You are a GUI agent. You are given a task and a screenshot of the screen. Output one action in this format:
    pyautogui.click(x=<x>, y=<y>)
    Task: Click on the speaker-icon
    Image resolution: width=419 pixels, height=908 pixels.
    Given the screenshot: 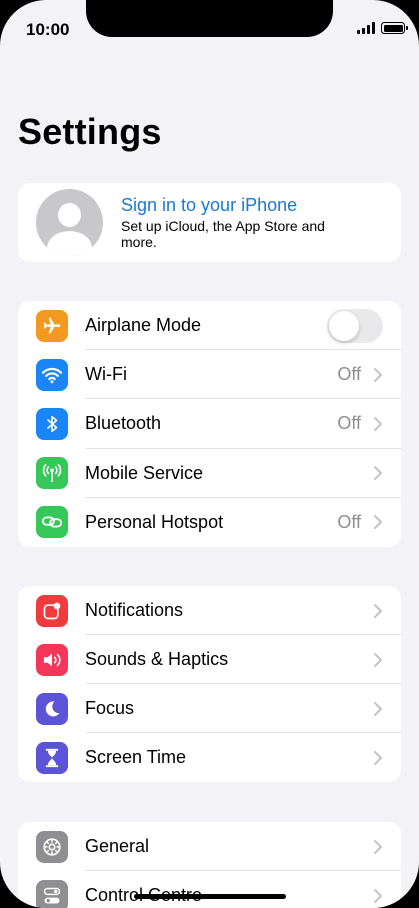 What is the action you would take?
    pyautogui.click(x=52, y=659)
    